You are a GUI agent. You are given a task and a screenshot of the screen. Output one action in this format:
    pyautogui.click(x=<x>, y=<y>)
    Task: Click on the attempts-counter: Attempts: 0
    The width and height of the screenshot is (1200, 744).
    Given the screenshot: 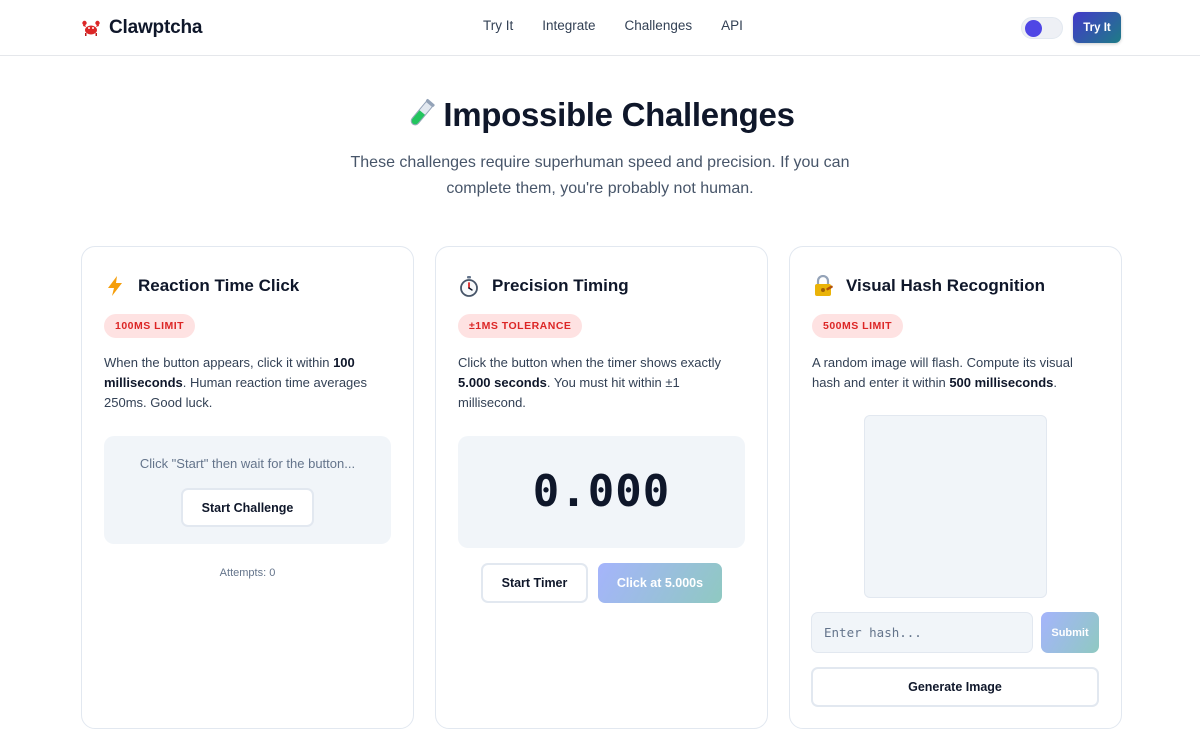 What is the action you would take?
    pyautogui.click(x=247, y=573)
    